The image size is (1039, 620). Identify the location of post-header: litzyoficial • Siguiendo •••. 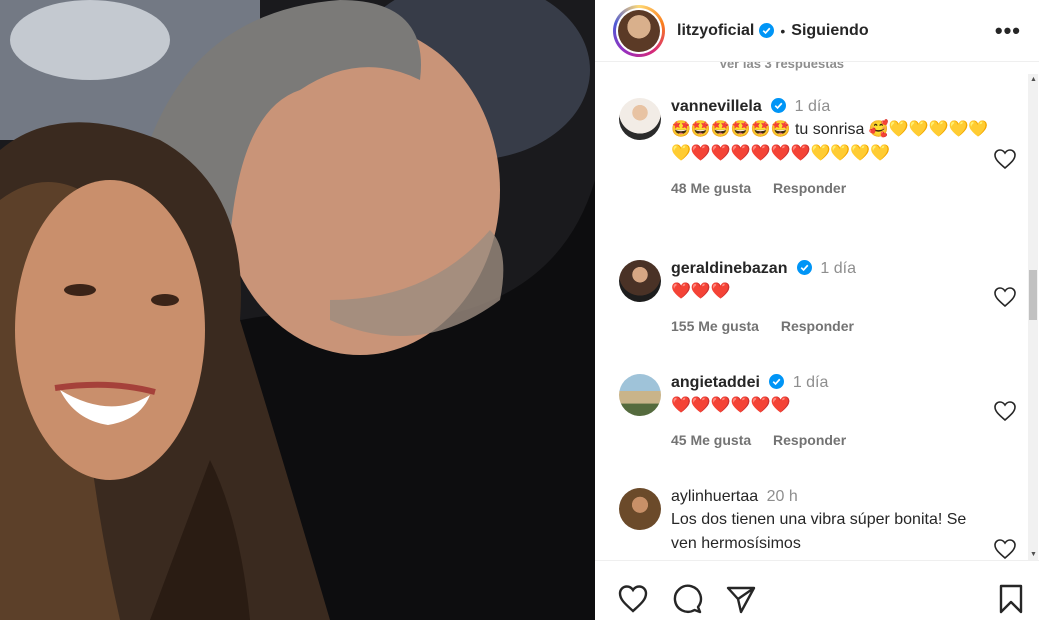
(817, 31).